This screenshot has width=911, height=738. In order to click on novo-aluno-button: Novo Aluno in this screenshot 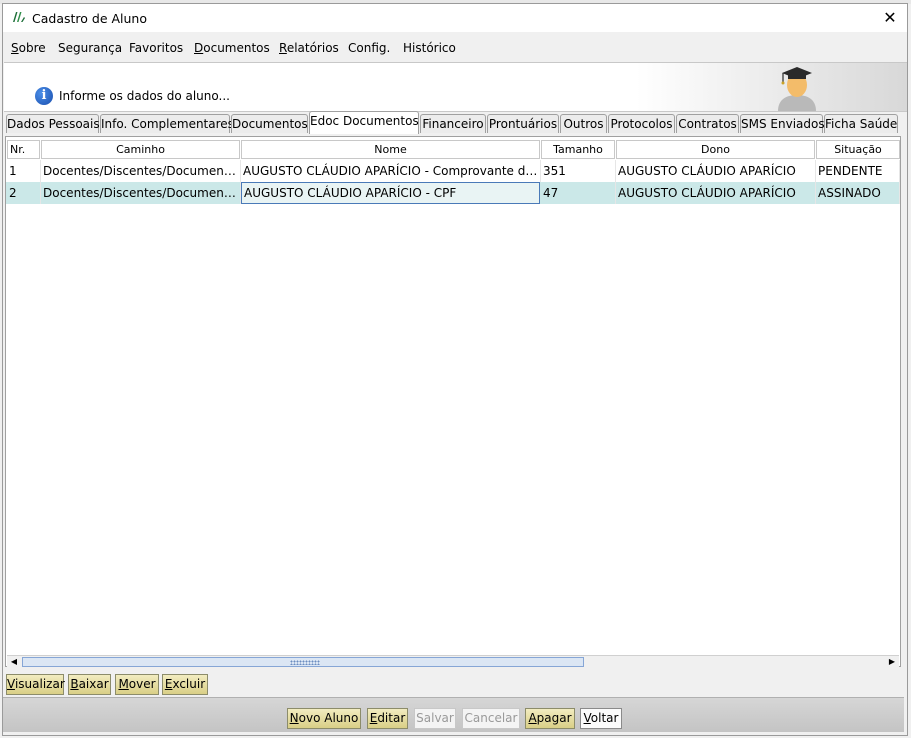, I will do `click(324, 718)`.